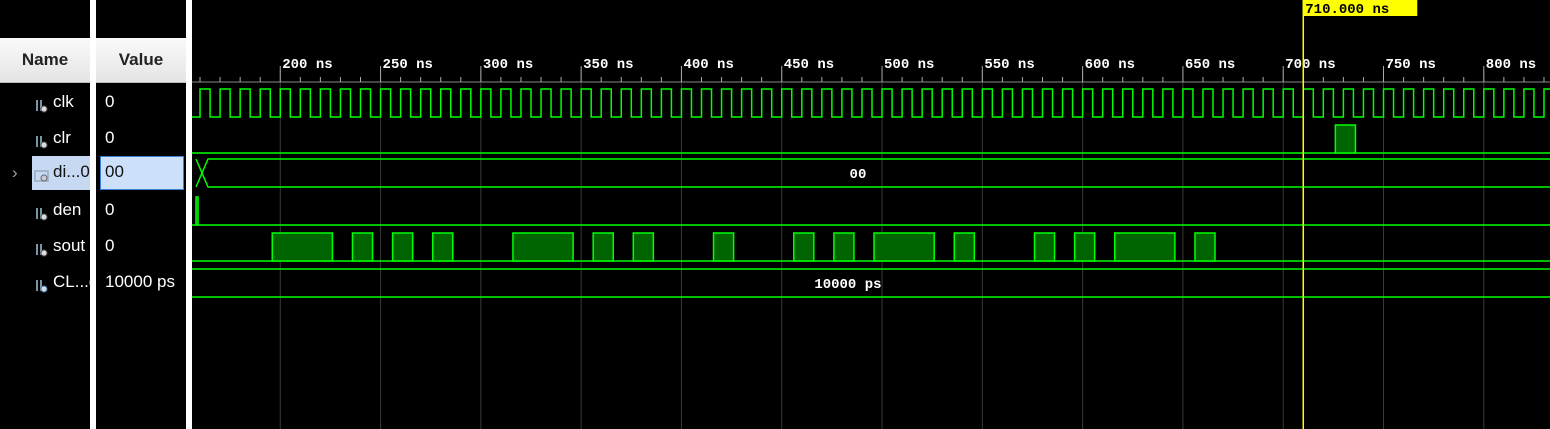 The image size is (1550, 429). What do you see at coordinates (1347, 10) in the screenshot?
I see `cursor-time-label: 710.000 ns` at bounding box center [1347, 10].